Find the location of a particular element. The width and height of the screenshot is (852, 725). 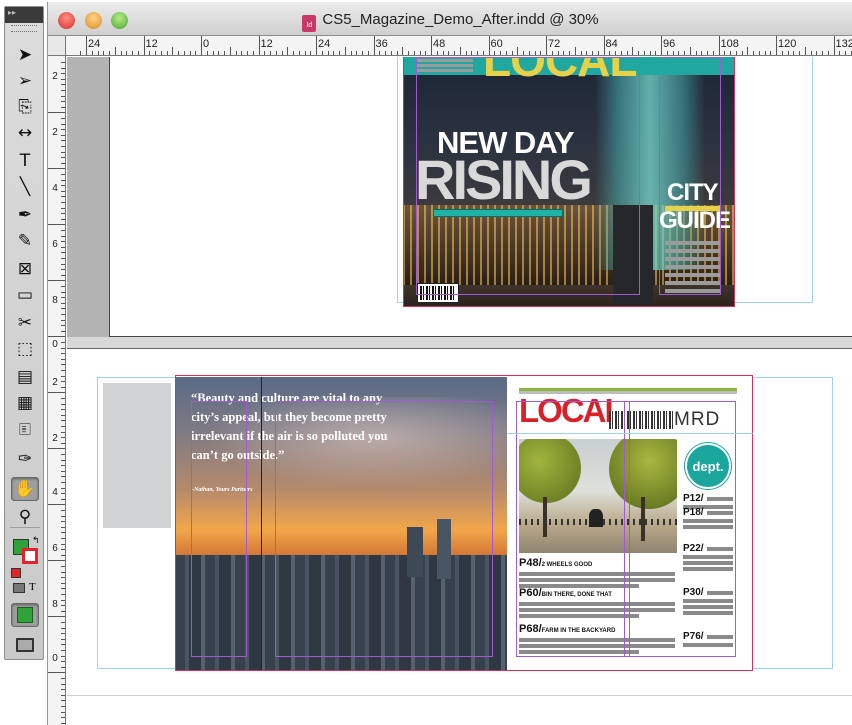

hand-icon: ✋ is located at coordinates (25, 489).